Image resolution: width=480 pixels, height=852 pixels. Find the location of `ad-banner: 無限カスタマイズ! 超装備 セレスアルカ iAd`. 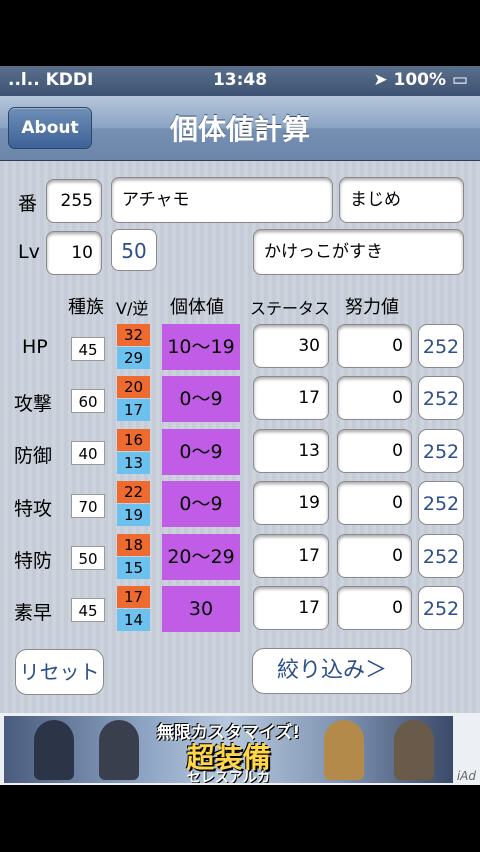

ad-banner: 無限カスタマイズ! 超装備 セレスアルカ iAd is located at coordinates (240, 749).